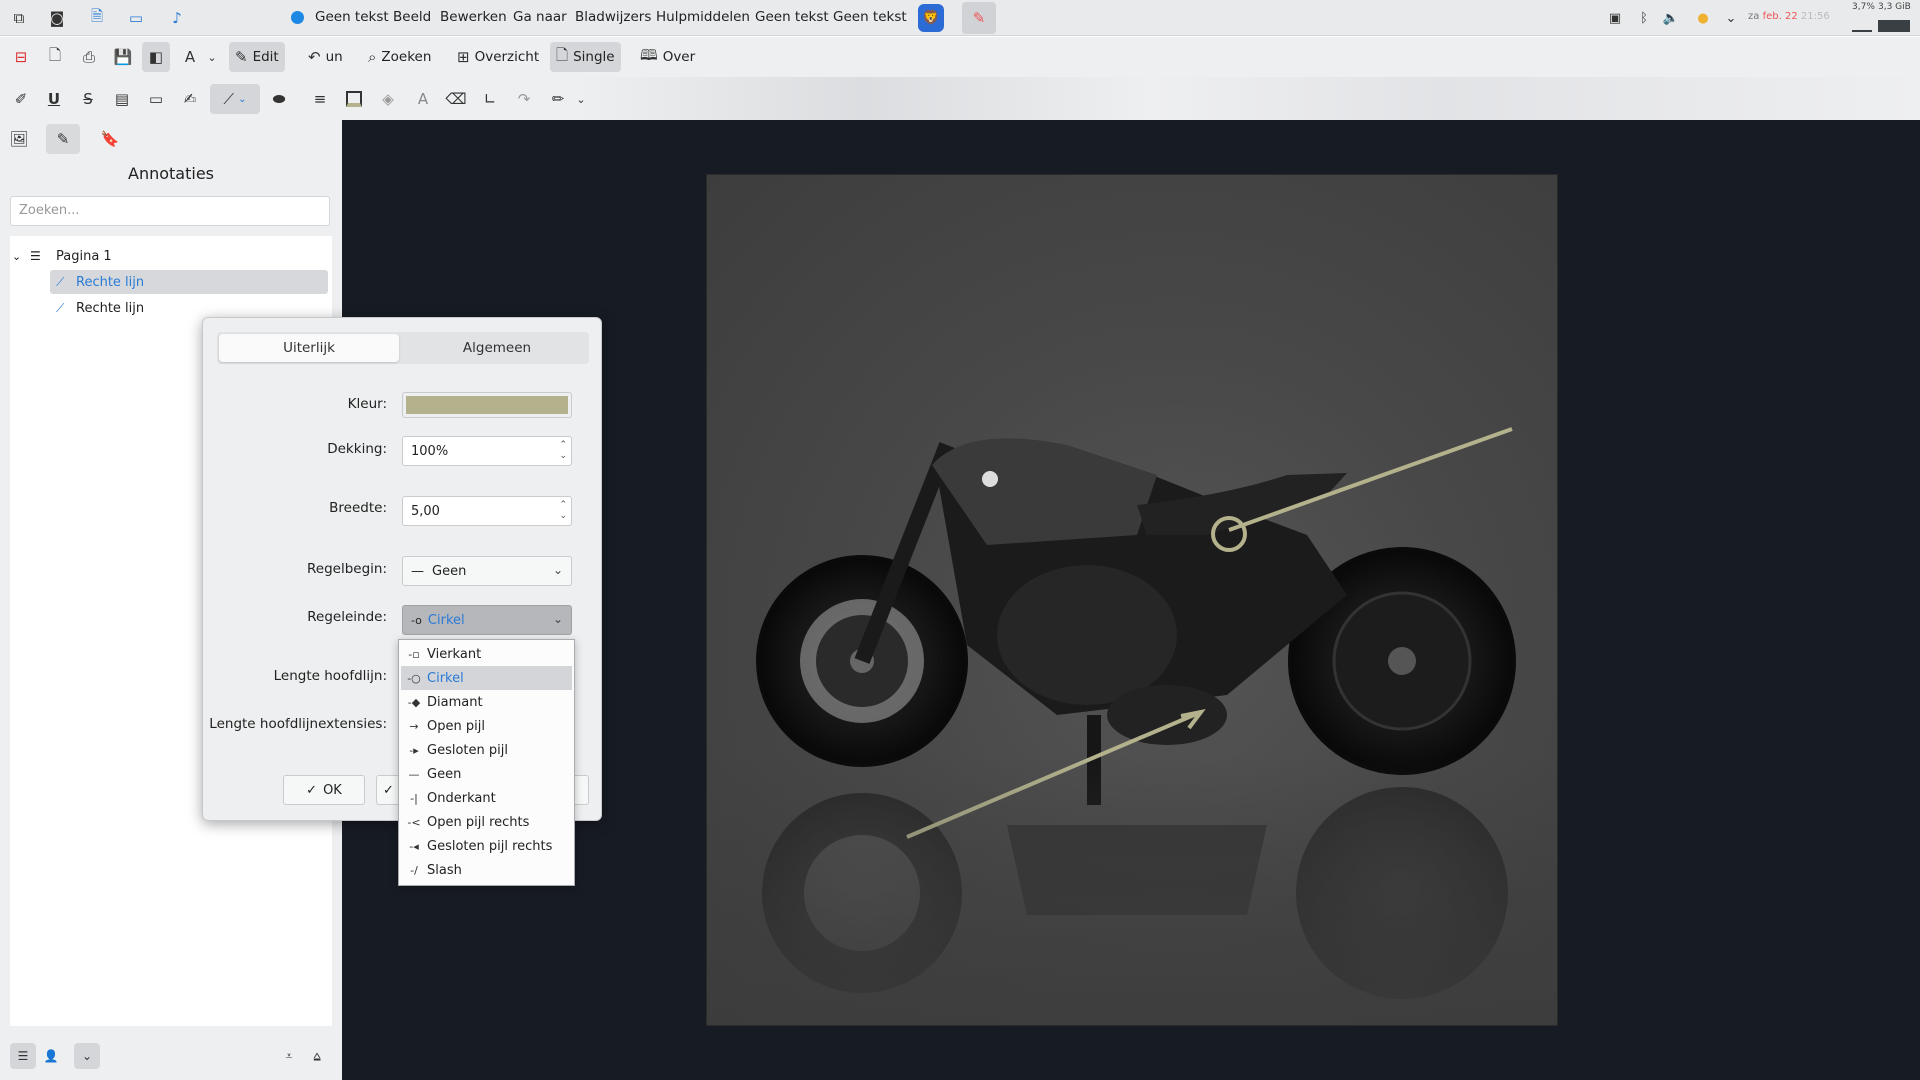 This screenshot has width=1920, height=1080. What do you see at coordinates (456, 99) in the screenshot?
I see `eraser-icon: ⌫` at bounding box center [456, 99].